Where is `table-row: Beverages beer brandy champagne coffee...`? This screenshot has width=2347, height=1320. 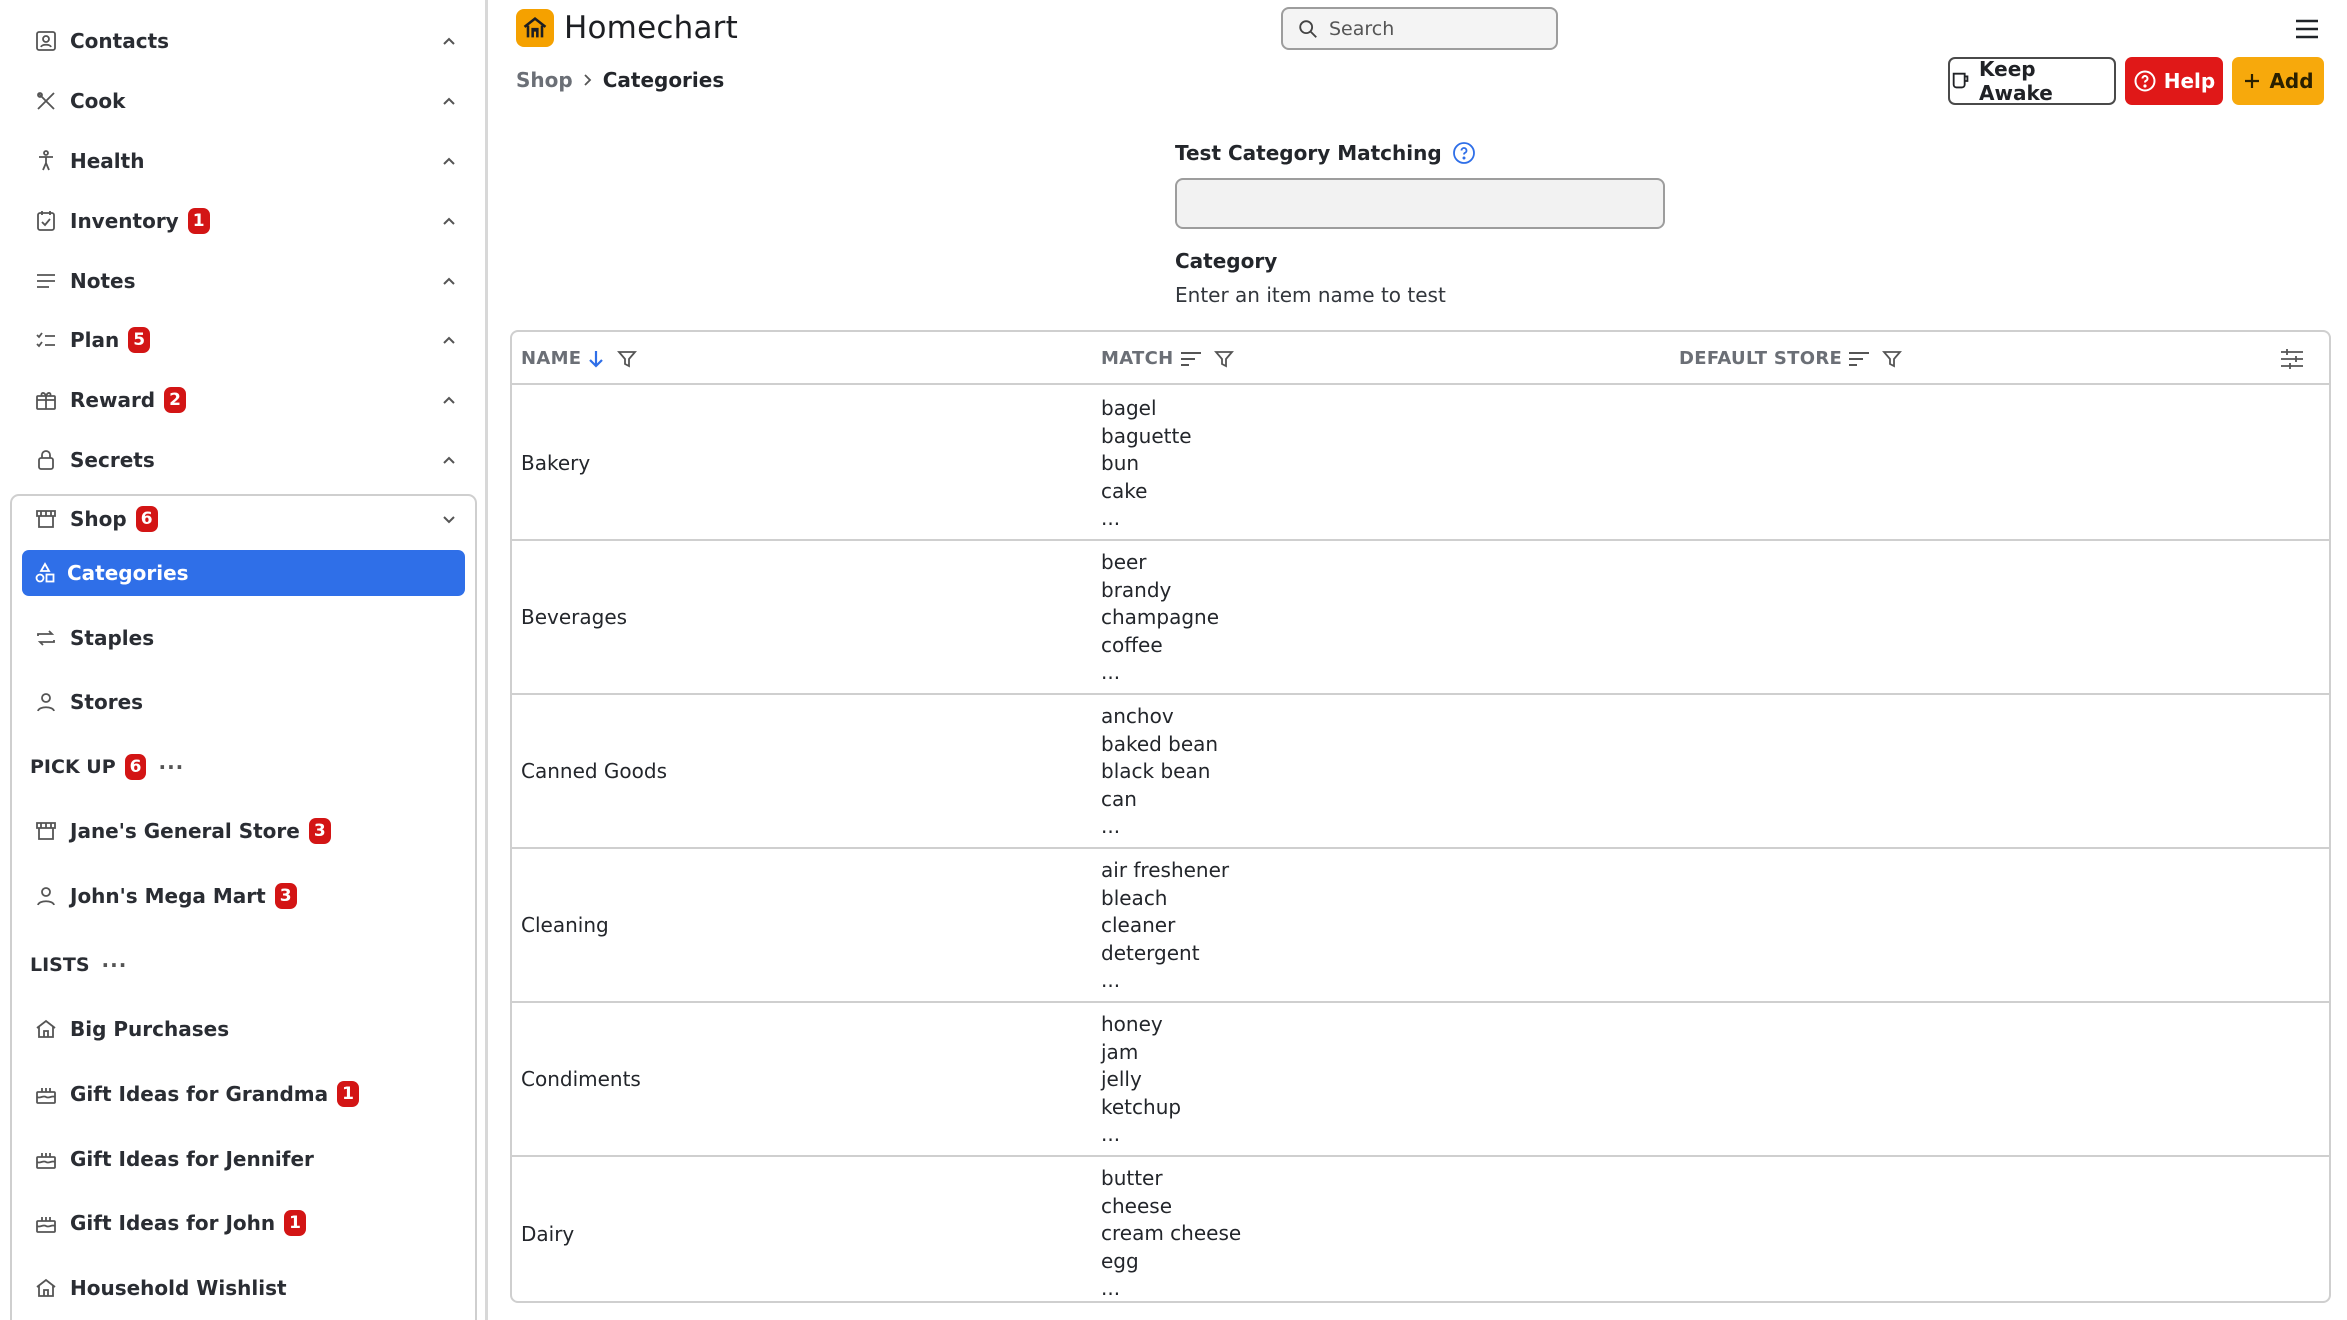 table-row: Beverages beer brandy champagne coffee... is located at coordinates (1420, 618).